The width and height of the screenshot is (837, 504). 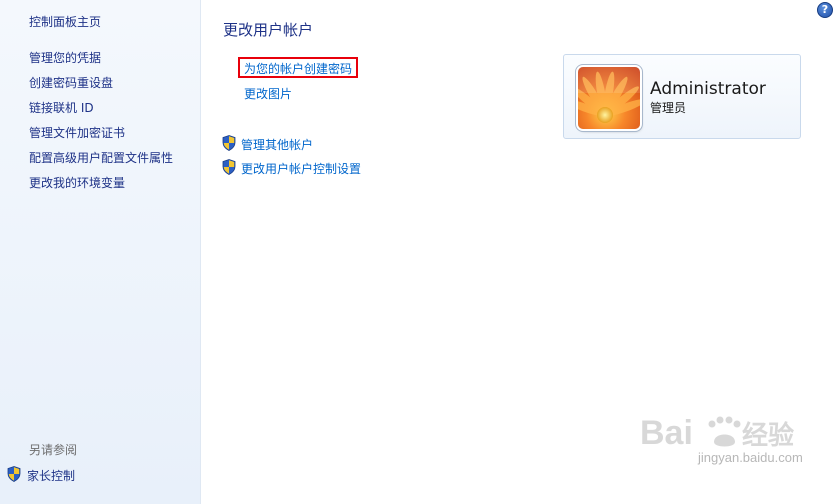 What do you see at coordinates (53, 450) in the screenshot?
I see `see-also-heading: 另请参阅` at bounding box center [53, 450].